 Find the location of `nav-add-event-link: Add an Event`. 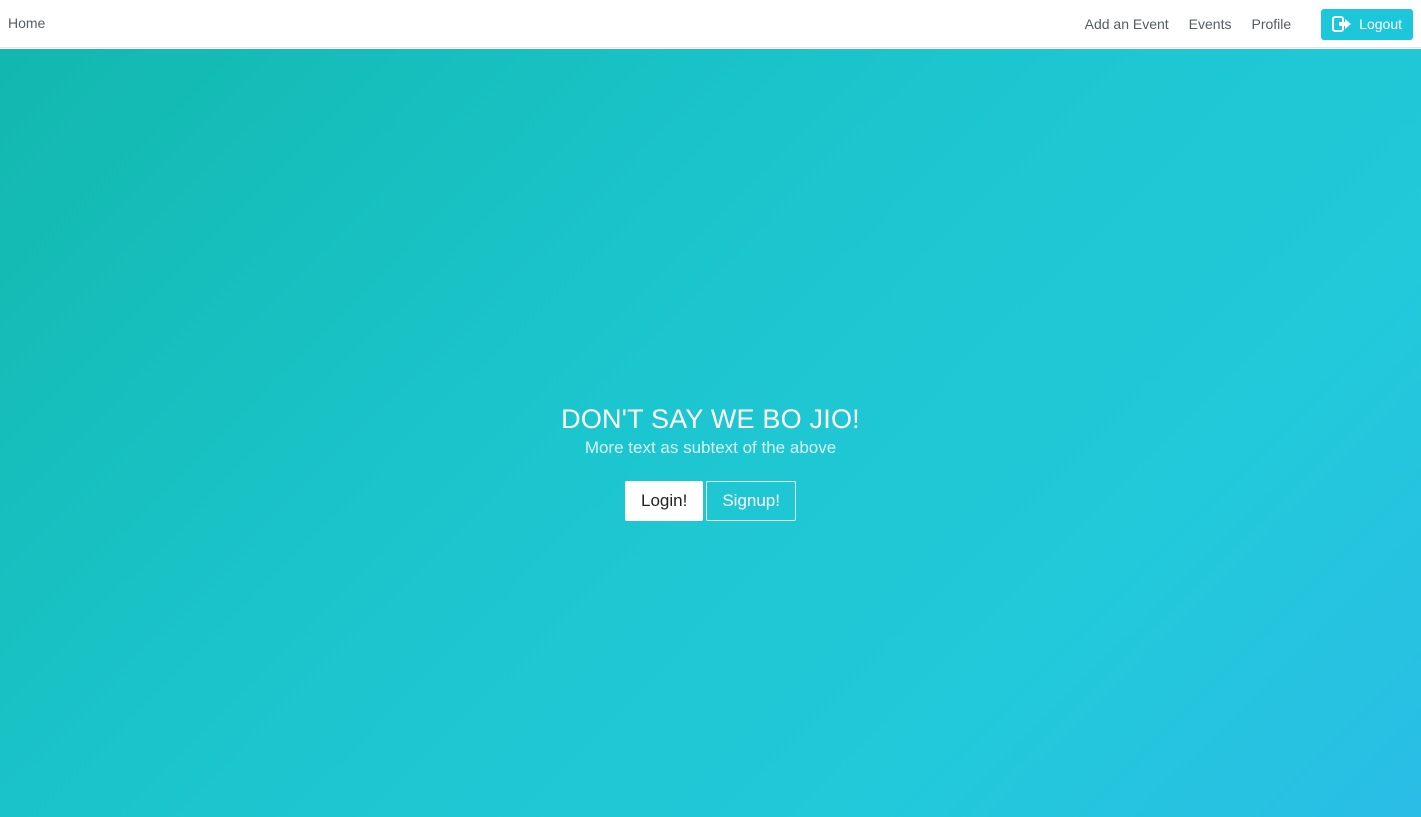

nav-add-event-link: Add an Event is located at coordinates (1127, 24).